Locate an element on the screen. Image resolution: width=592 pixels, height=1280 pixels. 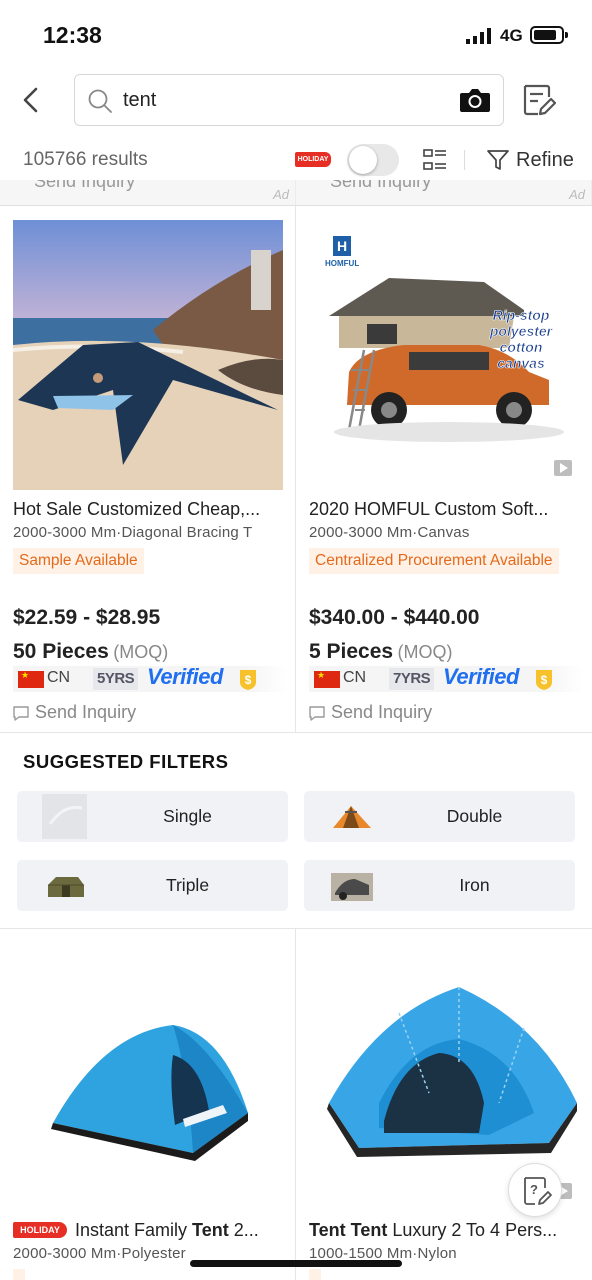
video-play-icon is located at coordinates (563, 468).